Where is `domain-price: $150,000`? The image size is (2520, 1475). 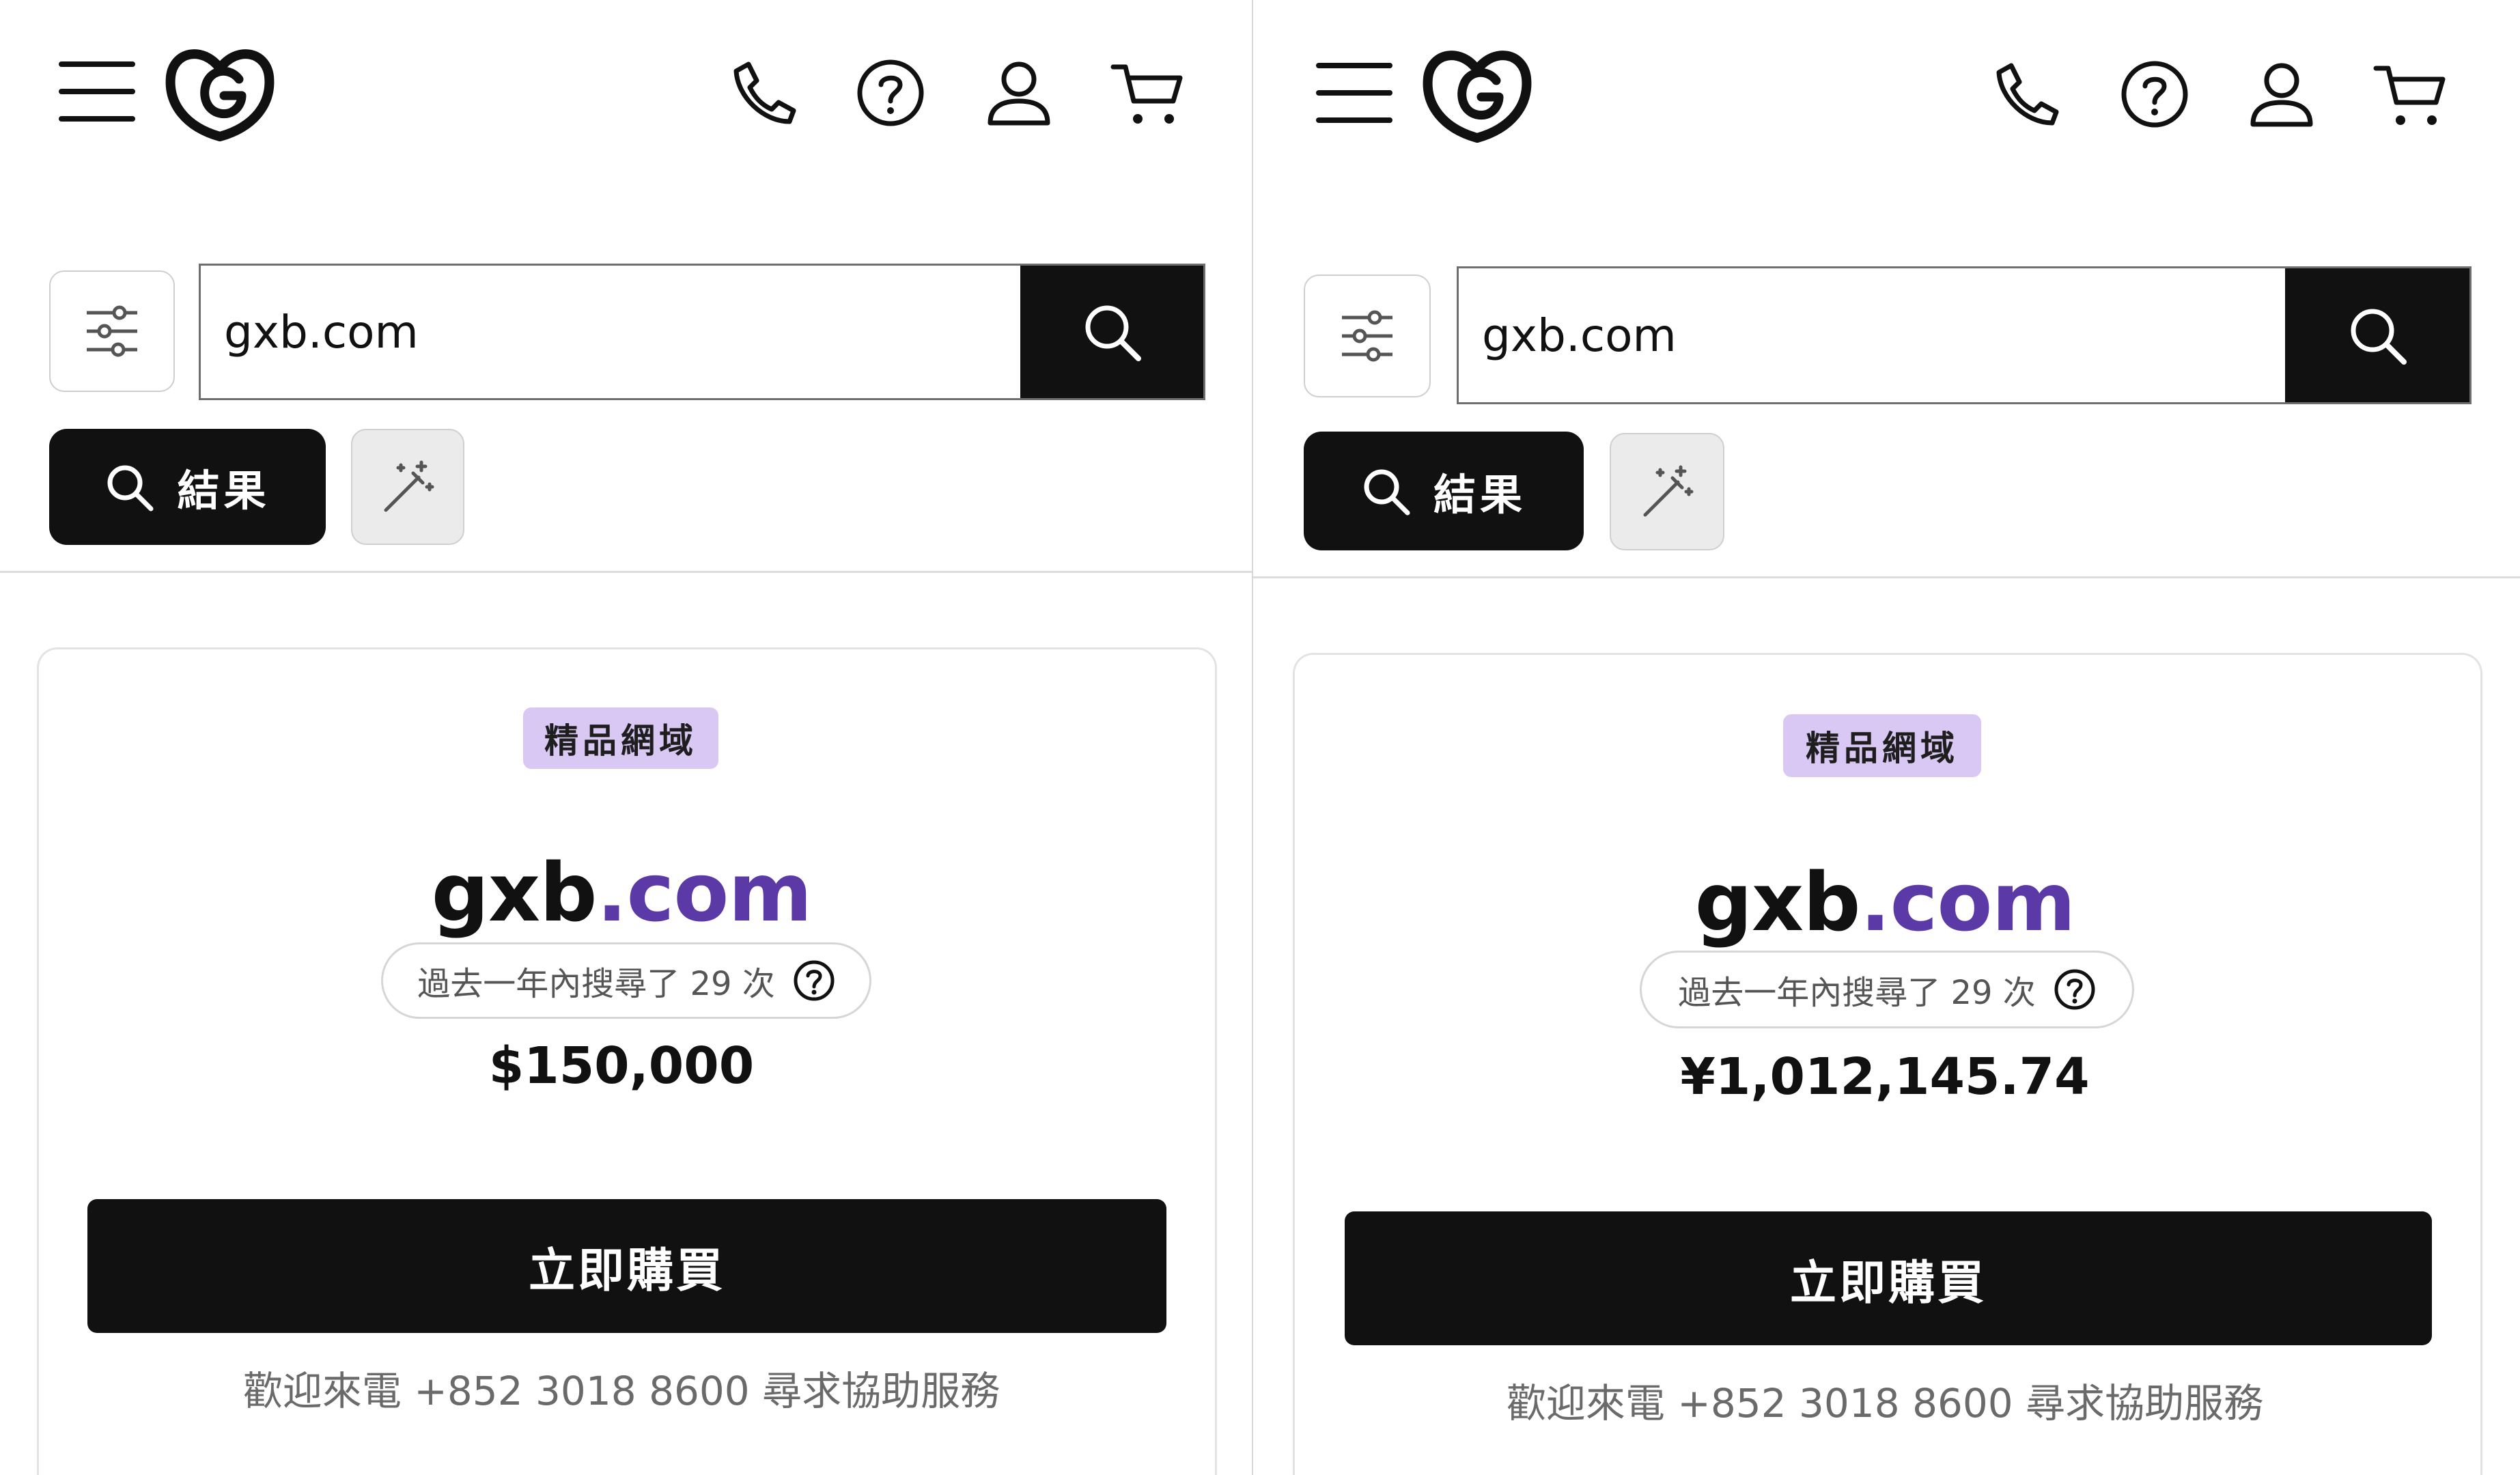
domain-price: $150,000 is located at coordinates (621, 1066).